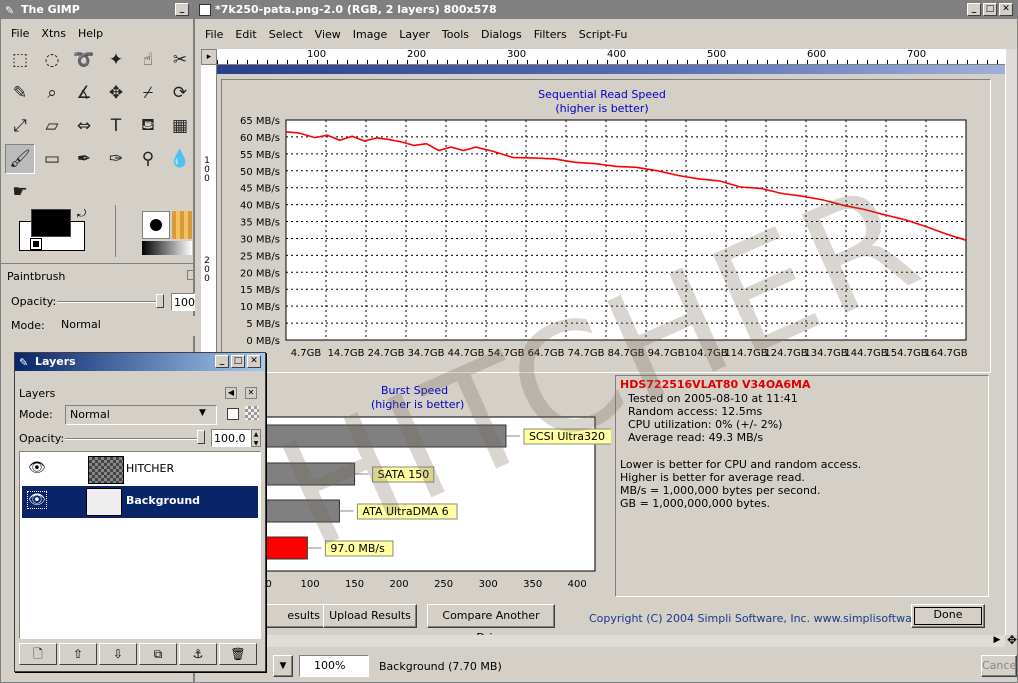  What do you see at coordinates (148, 93) in the screenshot?
I see `crop-icon: ⌿` at bounding box center [148, 93].